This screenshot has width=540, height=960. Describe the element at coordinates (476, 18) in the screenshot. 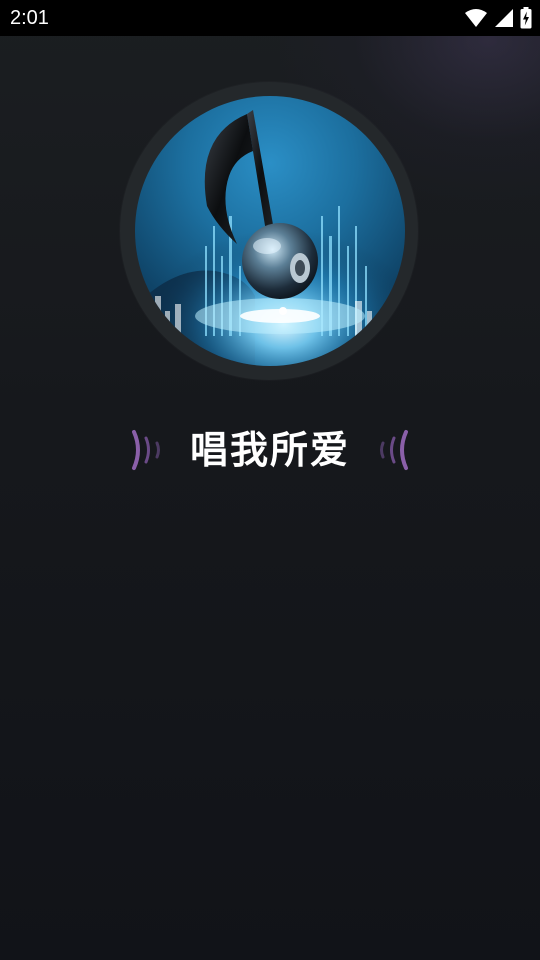

I see `wifi-icon` at that location.